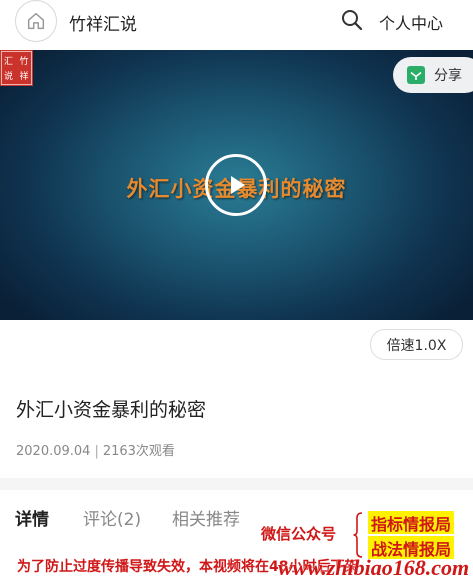  I want to click on search-button, so click(352, 20).